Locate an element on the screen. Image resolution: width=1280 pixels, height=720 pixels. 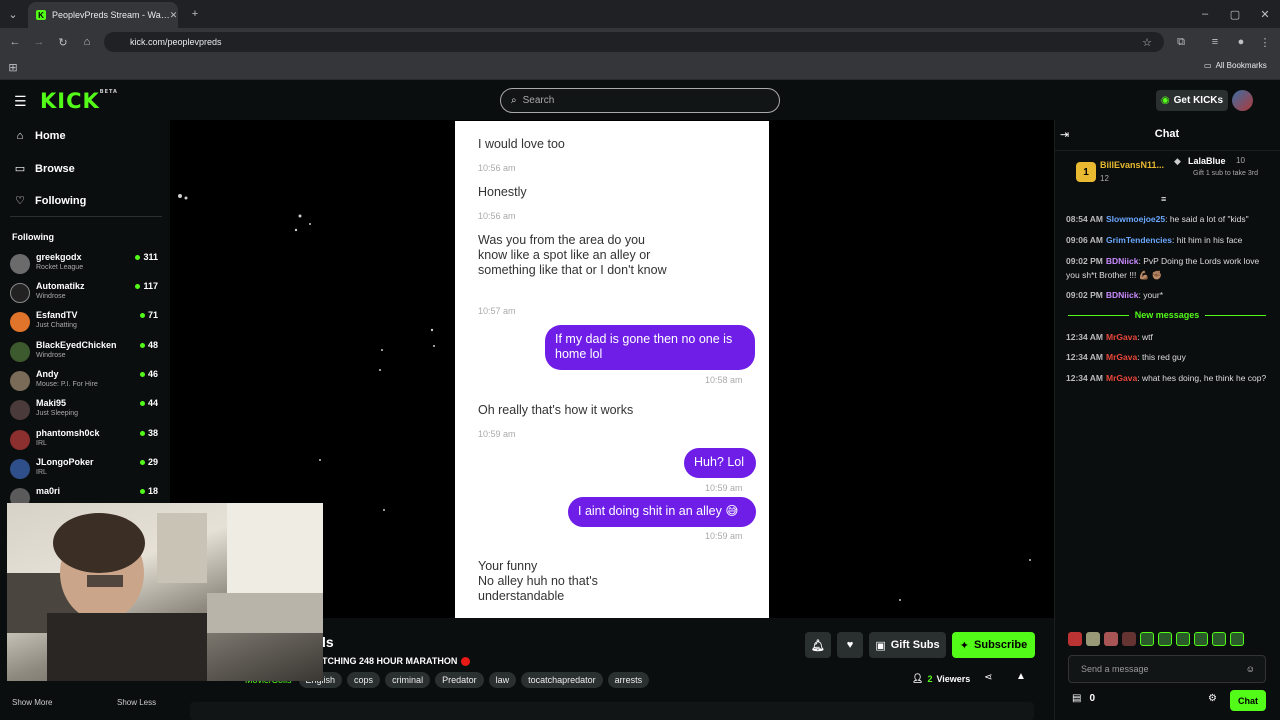
chat-message-input: Send a message ☺ is located at coordinates (1167, 669).